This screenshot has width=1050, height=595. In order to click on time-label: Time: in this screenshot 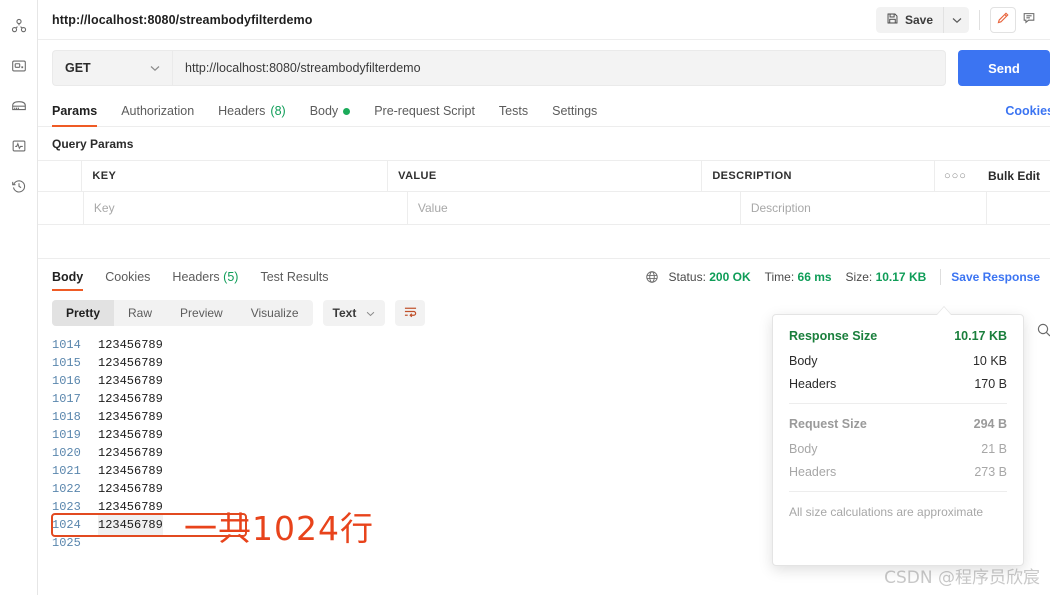, I will do `click(779, 277)`.